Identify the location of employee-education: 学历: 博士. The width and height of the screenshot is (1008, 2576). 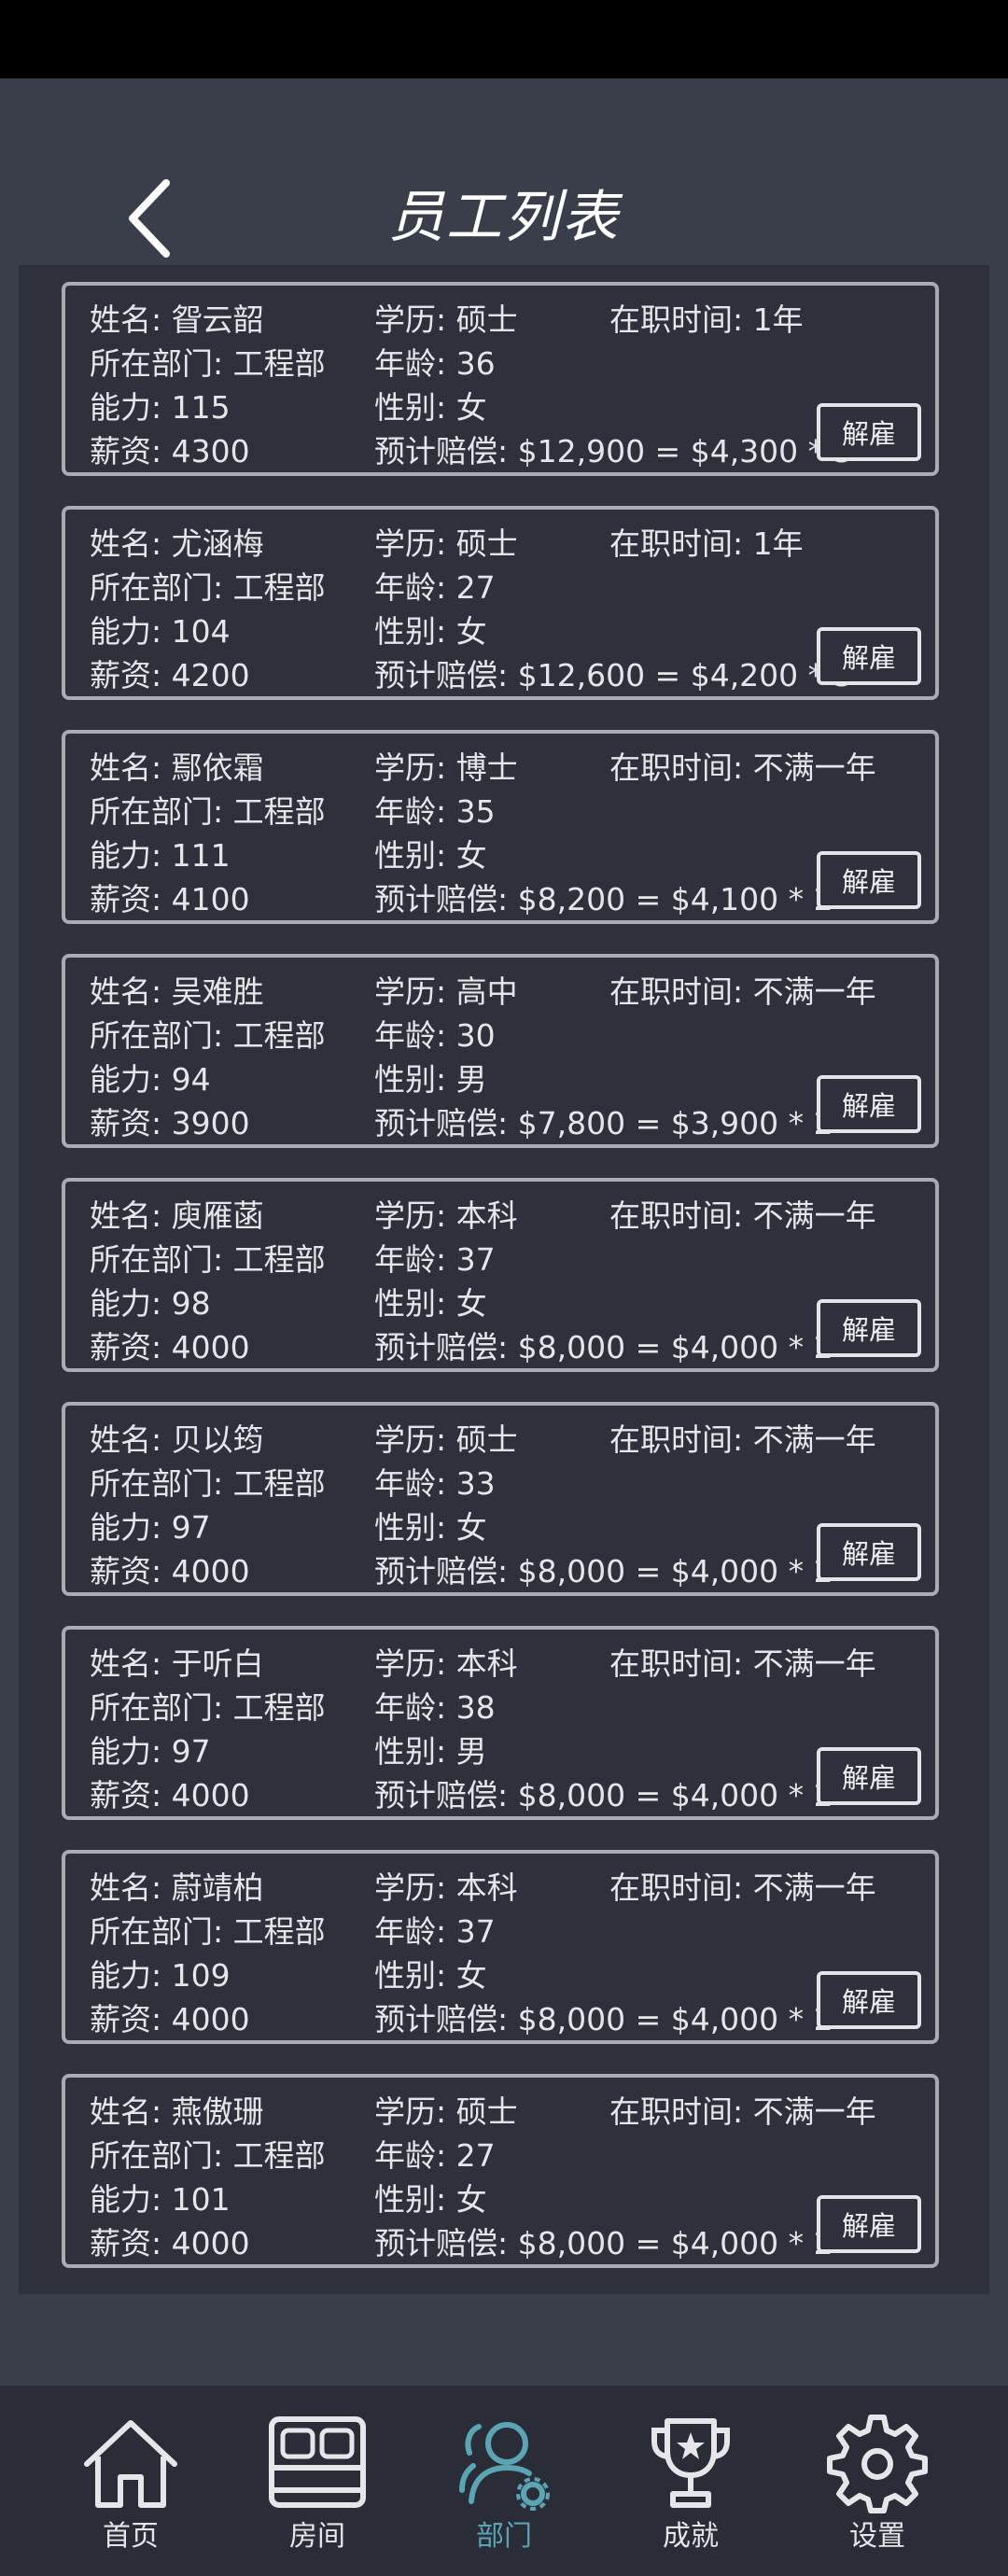
(446, 767).